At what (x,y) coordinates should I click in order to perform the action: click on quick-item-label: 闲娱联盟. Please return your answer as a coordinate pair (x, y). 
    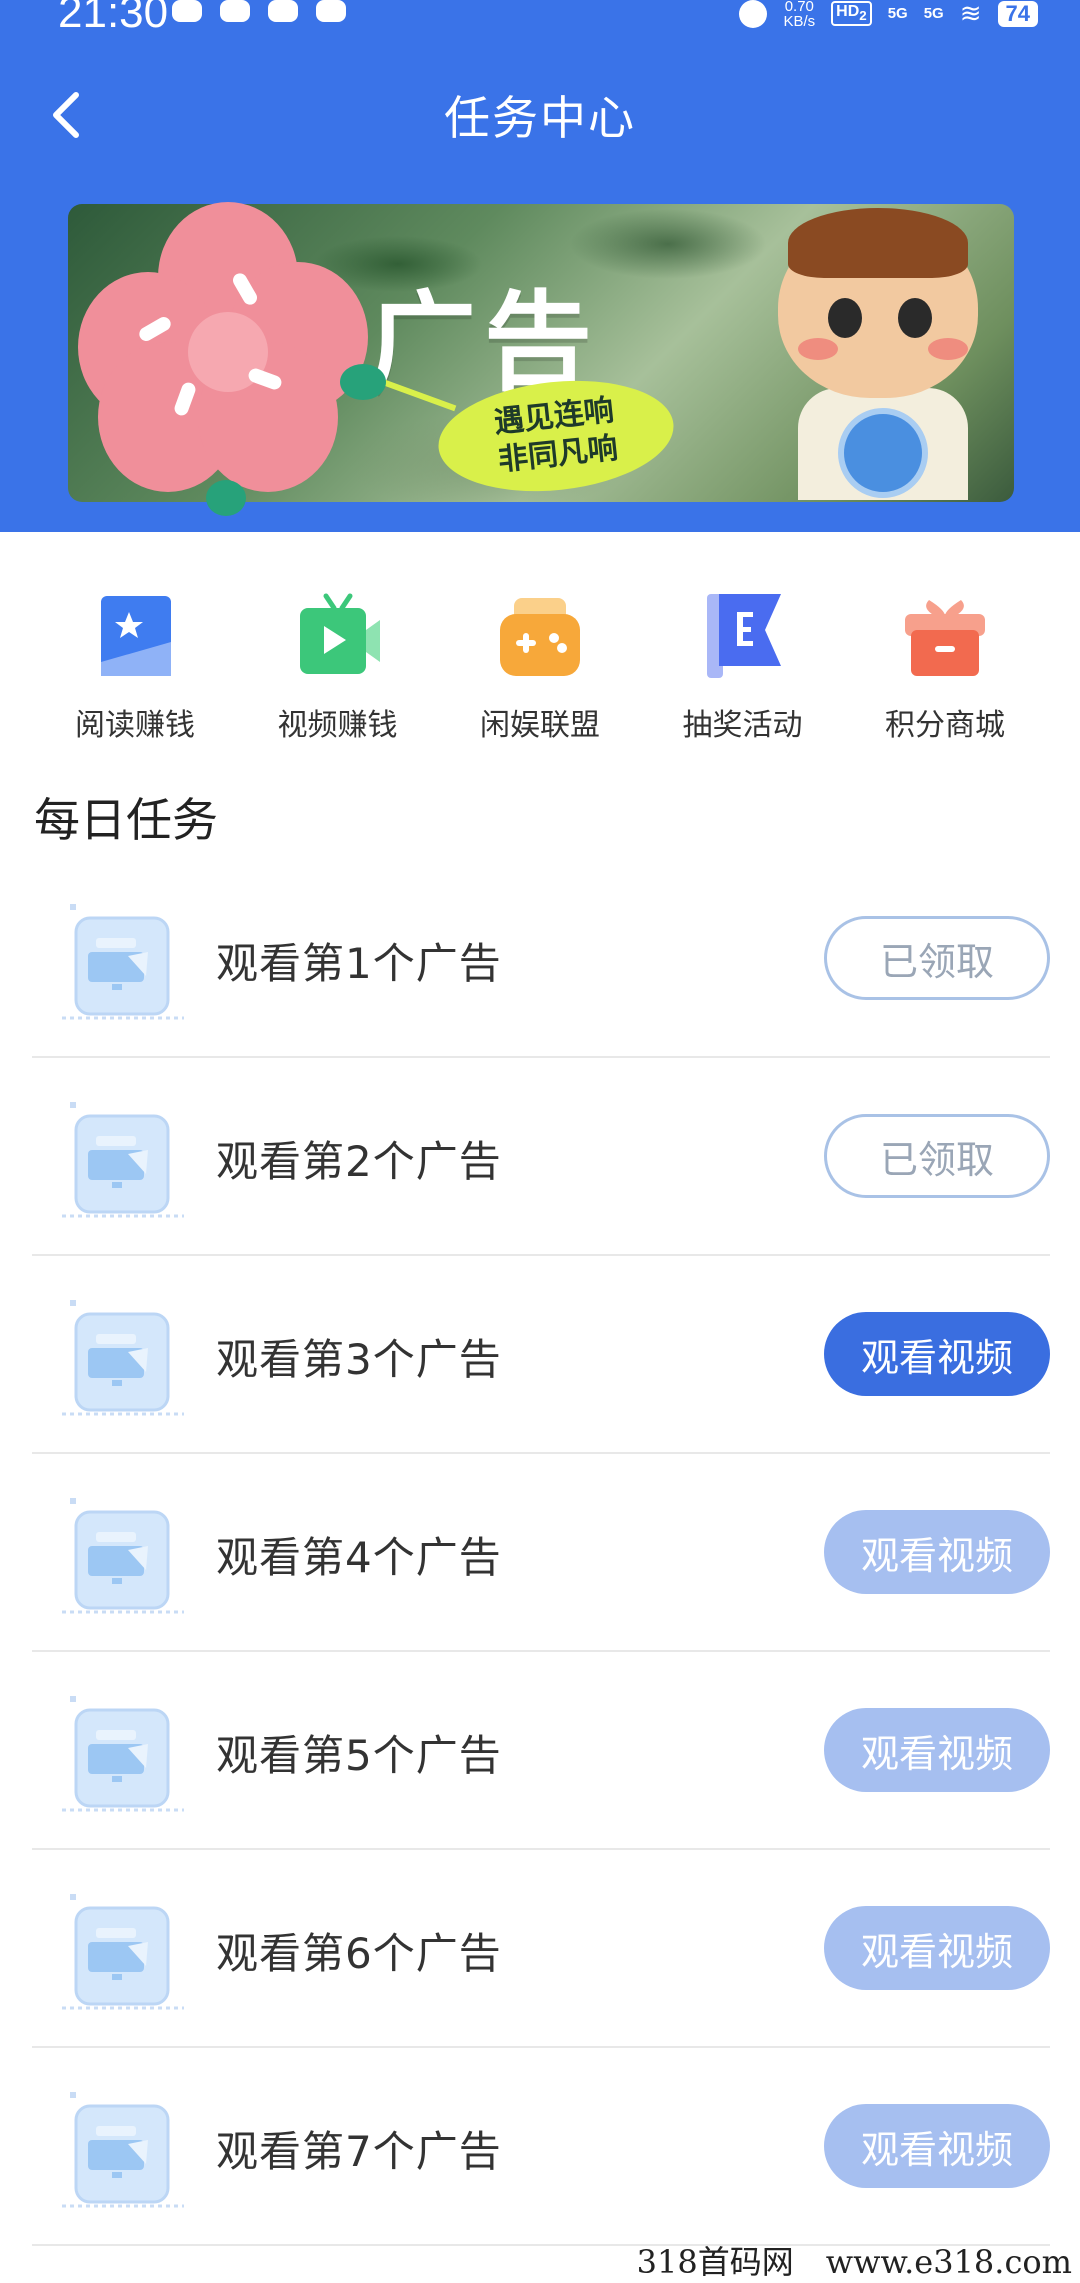
    Looking at the image, I should click on (540, 725).